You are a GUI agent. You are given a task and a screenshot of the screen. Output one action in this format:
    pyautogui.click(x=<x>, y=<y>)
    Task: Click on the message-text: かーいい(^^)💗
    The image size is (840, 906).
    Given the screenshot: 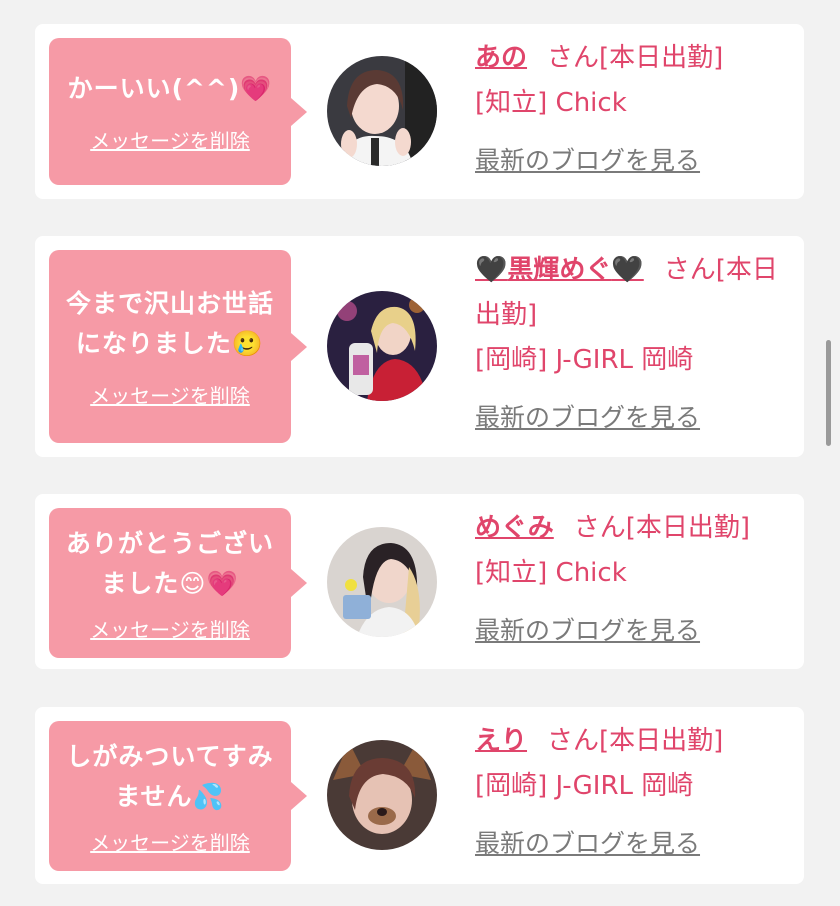 What is the action you would take?
    pyautogui.click(x=170, y=88)
    